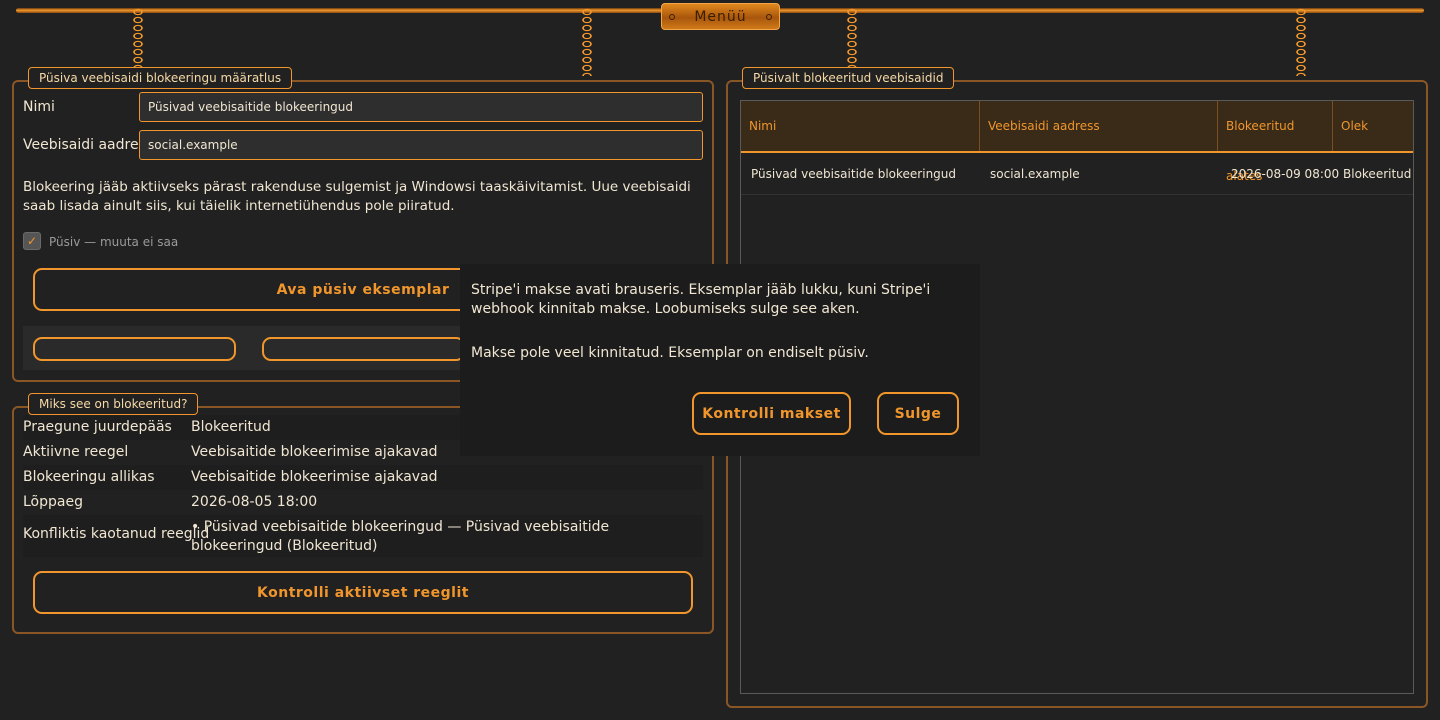 The height and width of the screenshot is (720, 1440). Describe the element at coordinates (1275, 142) in the screenshot. I see `column-header-blocked-since: Blokeeritud alates` at that location.